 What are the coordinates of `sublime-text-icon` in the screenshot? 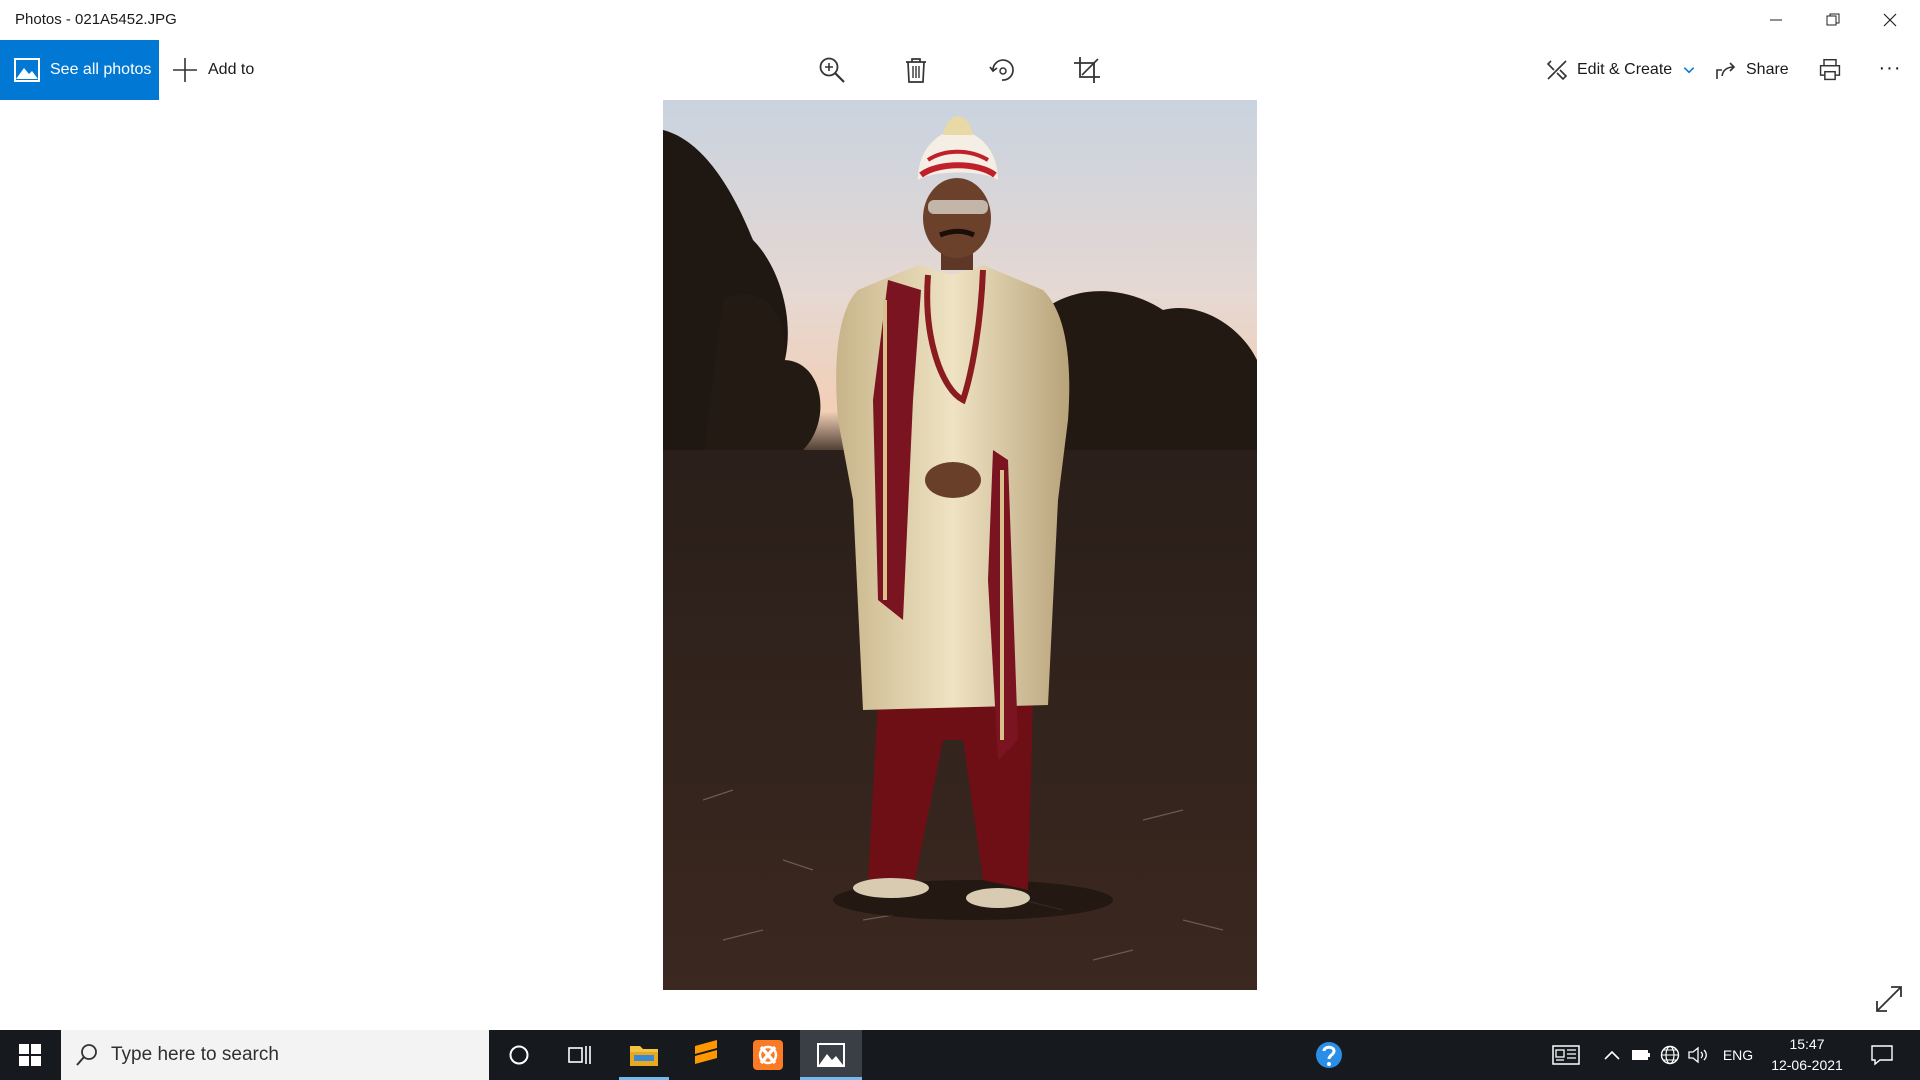 It's located at (706, 1052).